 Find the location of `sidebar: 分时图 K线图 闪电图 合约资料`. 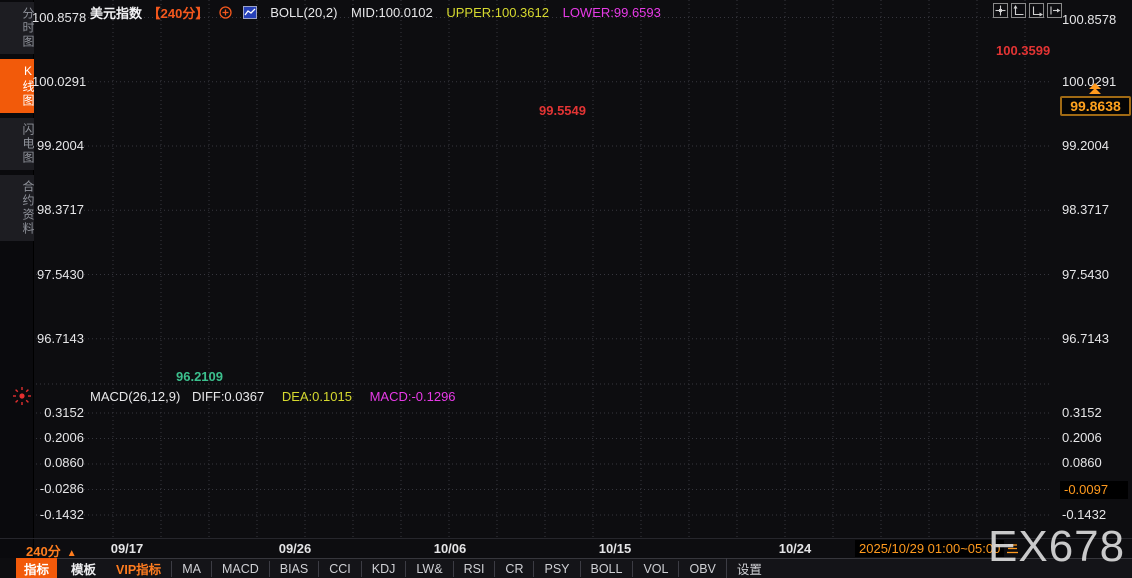

sidebar: 分时图 K线图 闪电图 合约资料 is located at coordinates (17, 279).